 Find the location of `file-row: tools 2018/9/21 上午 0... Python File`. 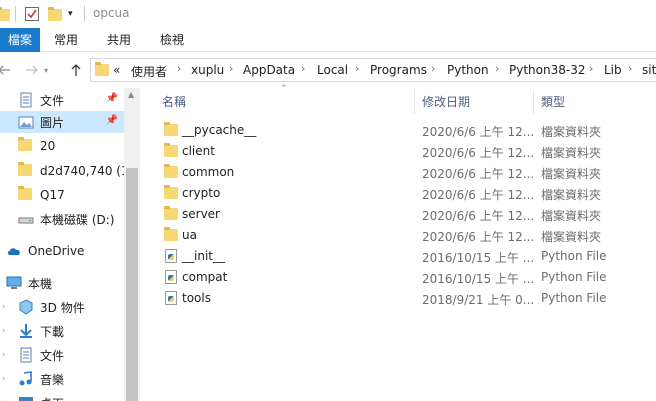

file-row: tools 2018/9/21 上午 0... Python File is located at coordinates (408, 298).